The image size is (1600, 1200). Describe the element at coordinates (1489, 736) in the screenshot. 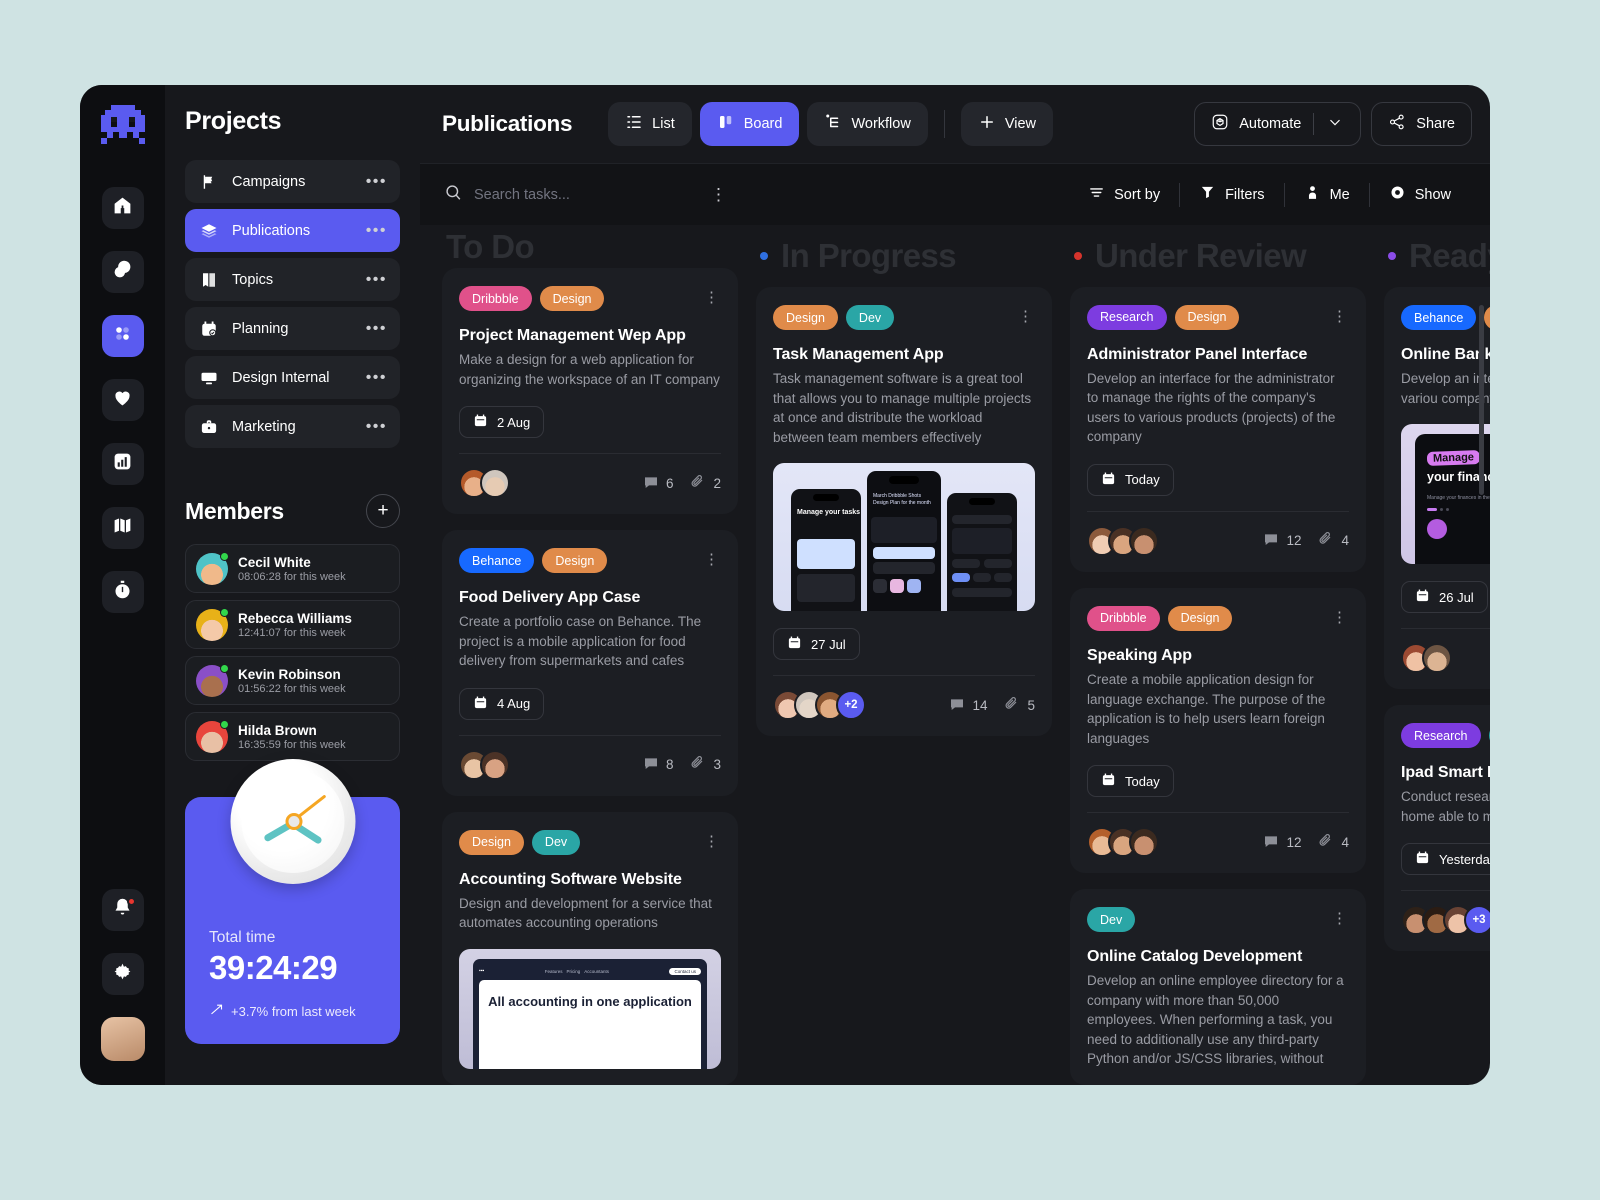

I see `status-badge: D` at that location.